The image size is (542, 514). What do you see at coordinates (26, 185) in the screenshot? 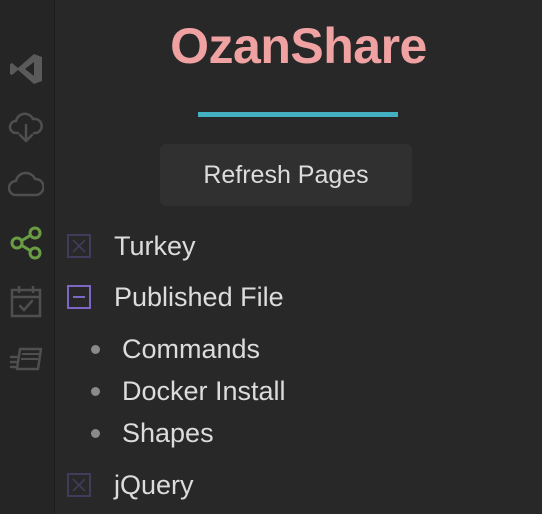
I see `cloud-icon` at bounding box center [26, 185].